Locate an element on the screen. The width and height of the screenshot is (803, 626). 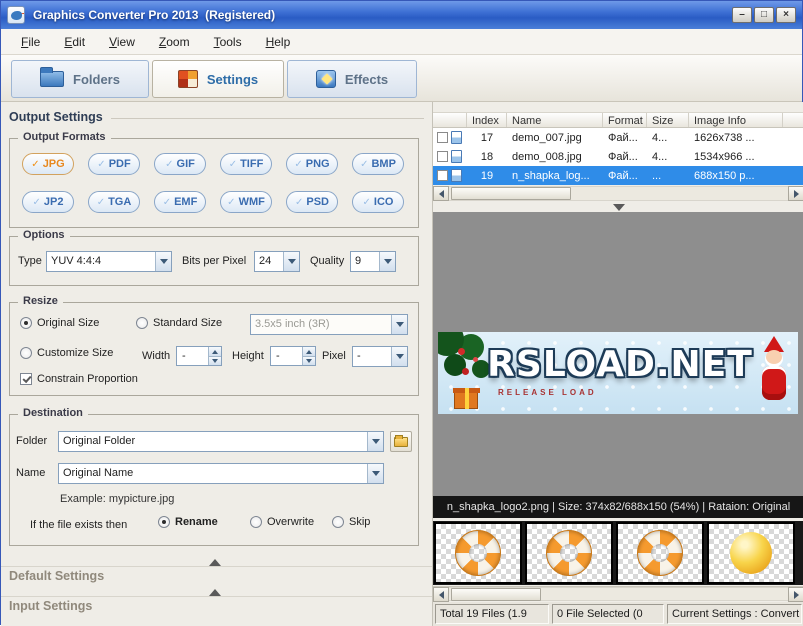
options-title: Options is located at coordinates (44, 235).